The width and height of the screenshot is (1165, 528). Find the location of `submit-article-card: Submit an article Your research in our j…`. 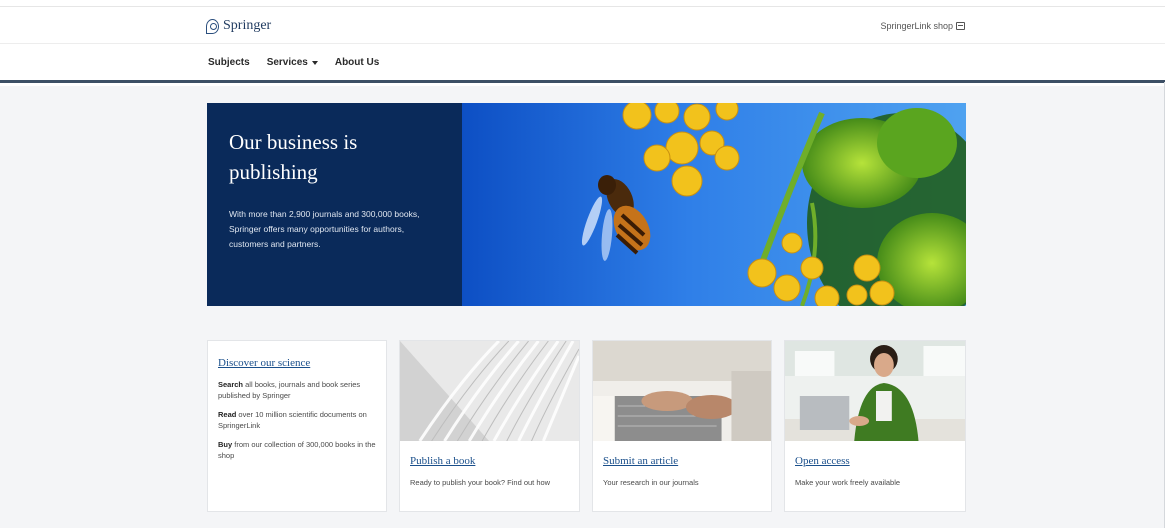

submit-article-card: Submit an article Your research in our j… is located at coordinates (682, 426).